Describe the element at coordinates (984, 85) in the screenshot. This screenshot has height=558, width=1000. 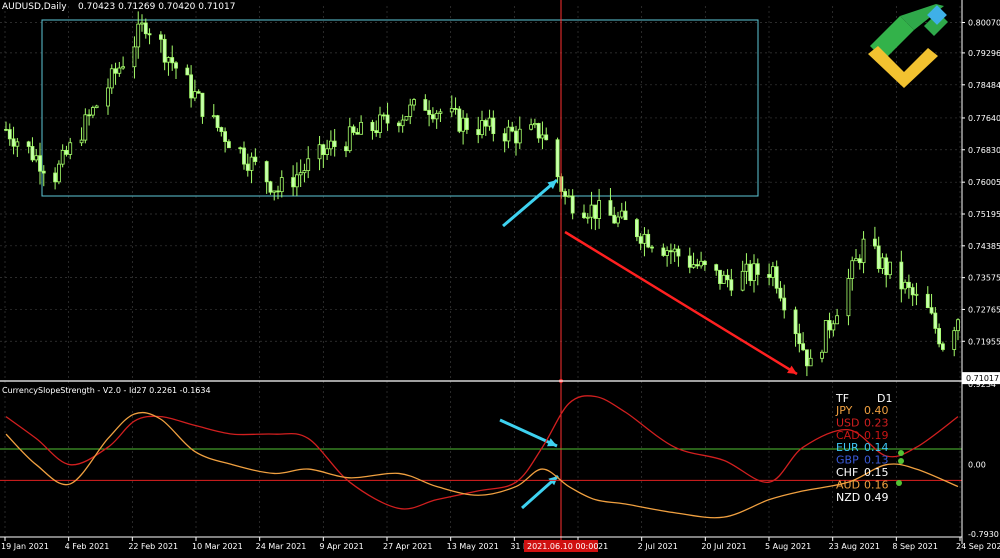
I see `price-axis-label: 0.78484` at that location.